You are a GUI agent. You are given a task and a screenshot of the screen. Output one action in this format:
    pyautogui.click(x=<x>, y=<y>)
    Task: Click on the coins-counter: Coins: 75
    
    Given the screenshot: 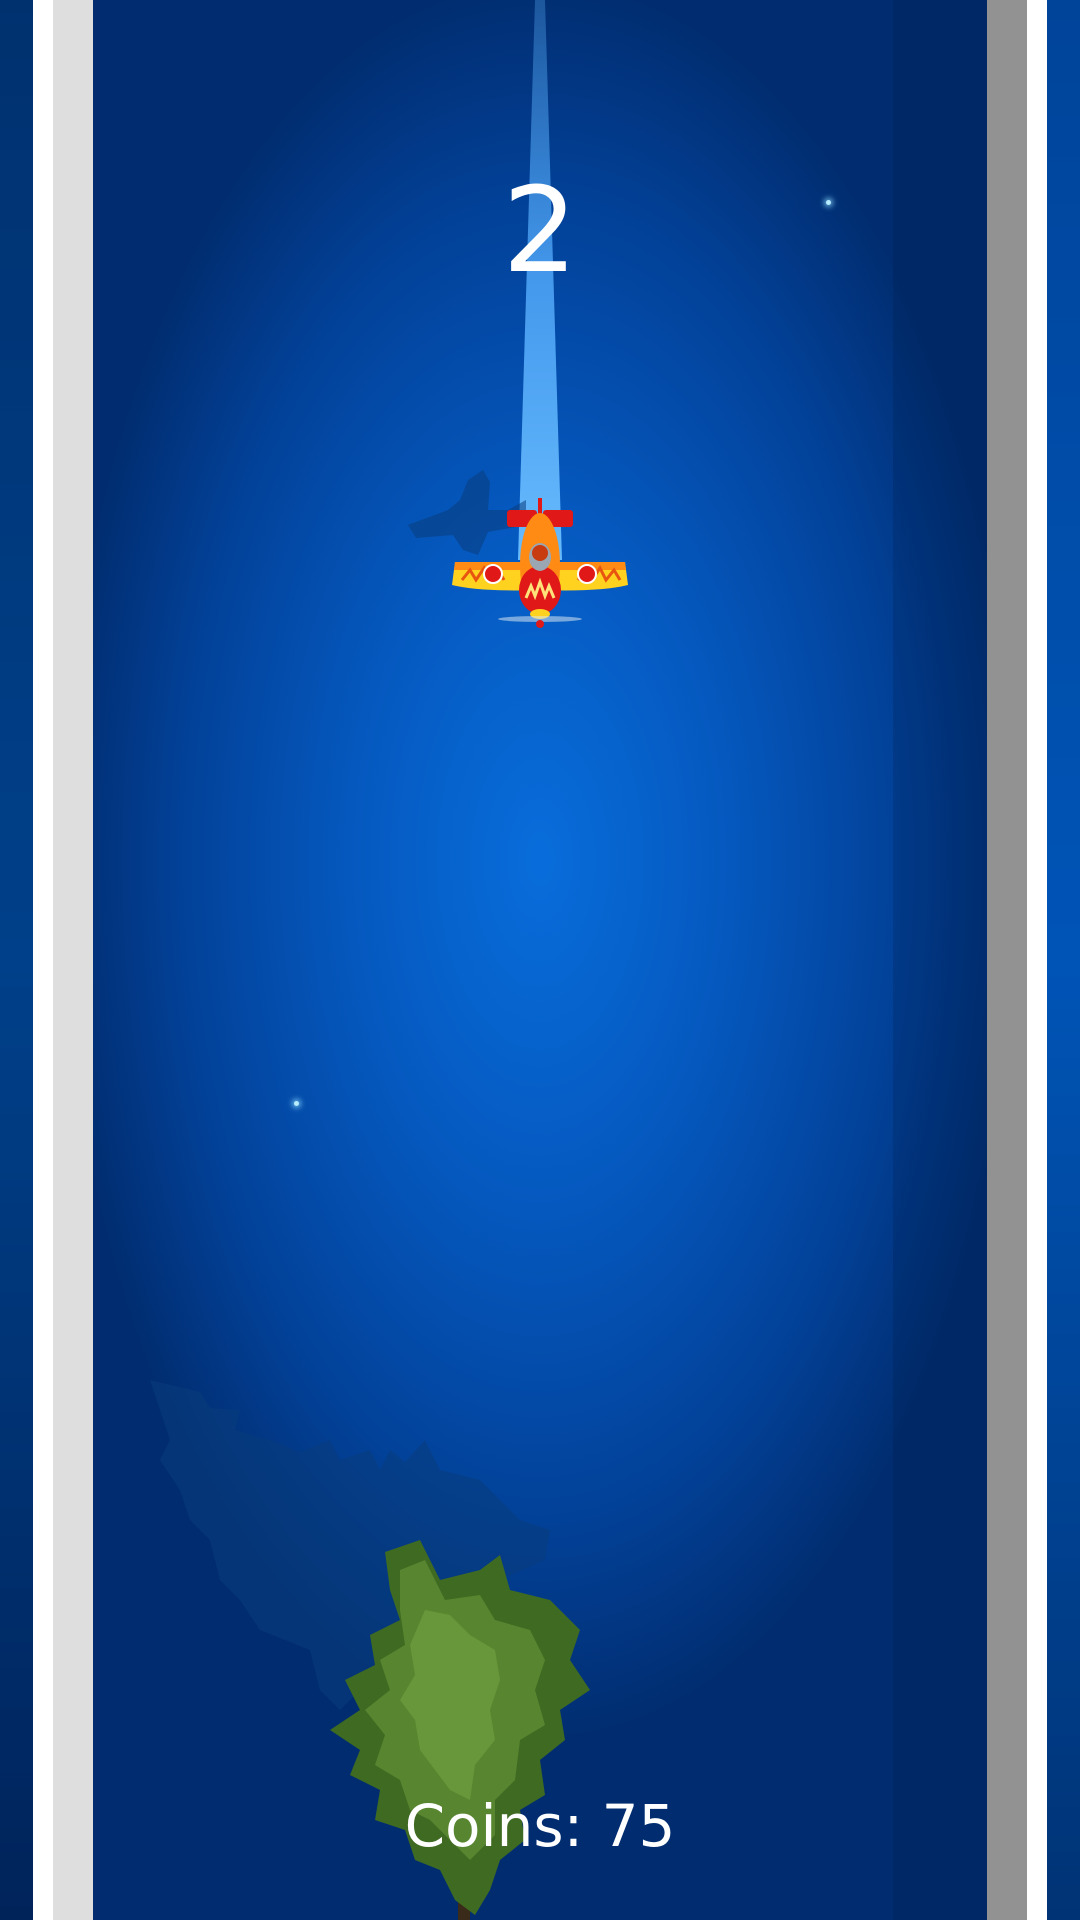 What is the action you would take?
    pyautogui.click(x=540, y=1826)
    